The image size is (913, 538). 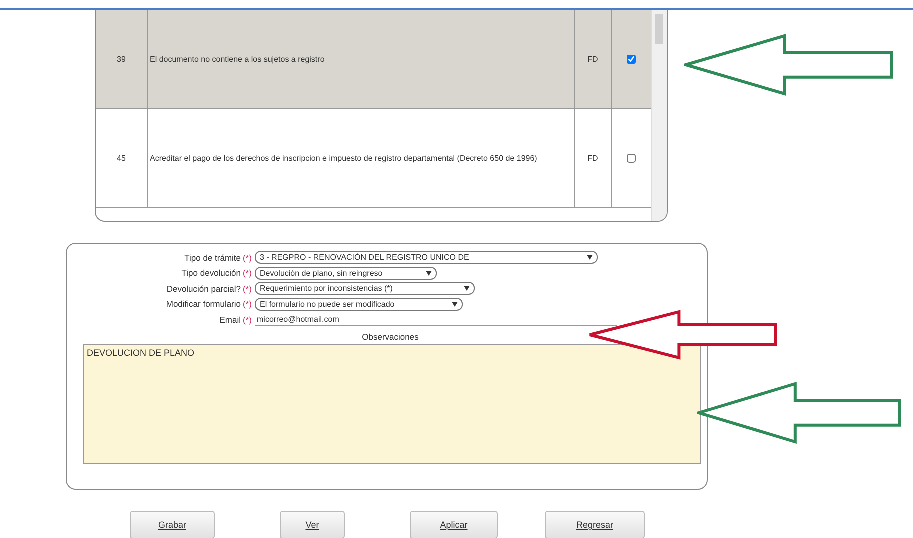 What do you see at coordinates (361, 59) in the screenshot?
I see `requirement-description: El documento no contiene a los sujetos a registro` at bounding box center [361, 59].